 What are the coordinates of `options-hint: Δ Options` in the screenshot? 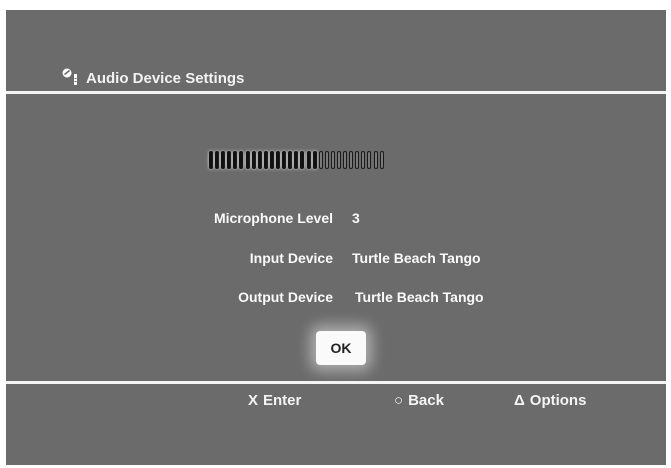 It's located at (550, 400).